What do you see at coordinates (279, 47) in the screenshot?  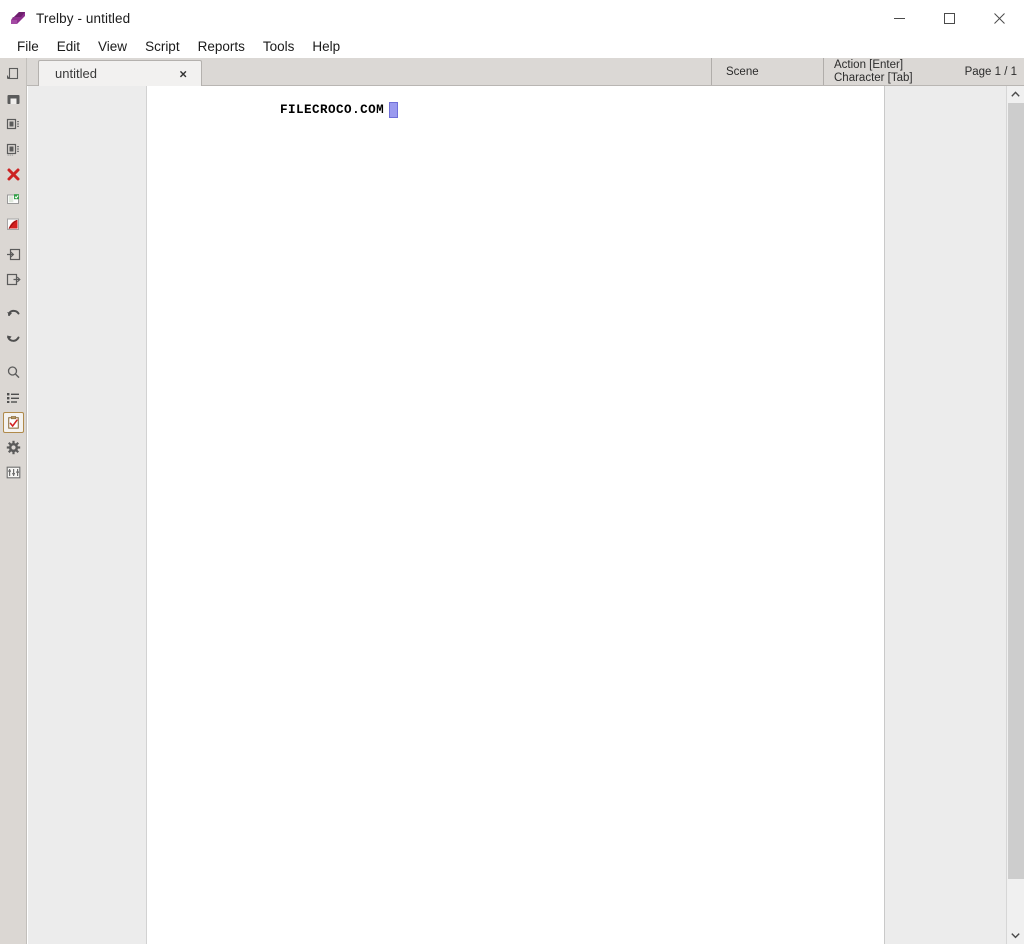 I see `menu-item-tools: Tools` at bounding box center [279, 47].